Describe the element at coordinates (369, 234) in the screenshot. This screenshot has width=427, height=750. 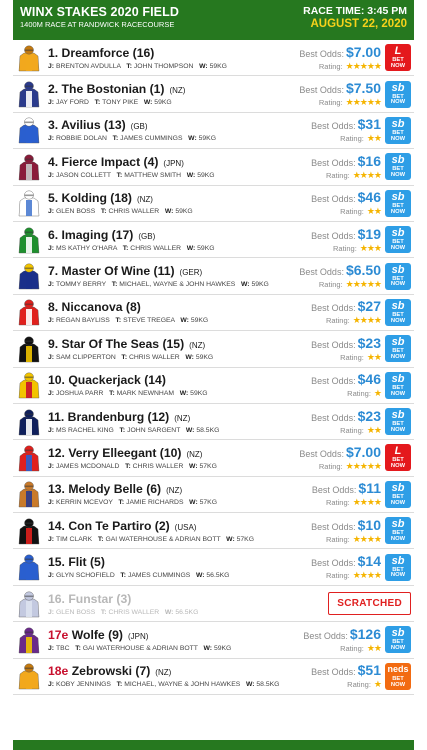
I see `best-odds-value: $19` at that location.